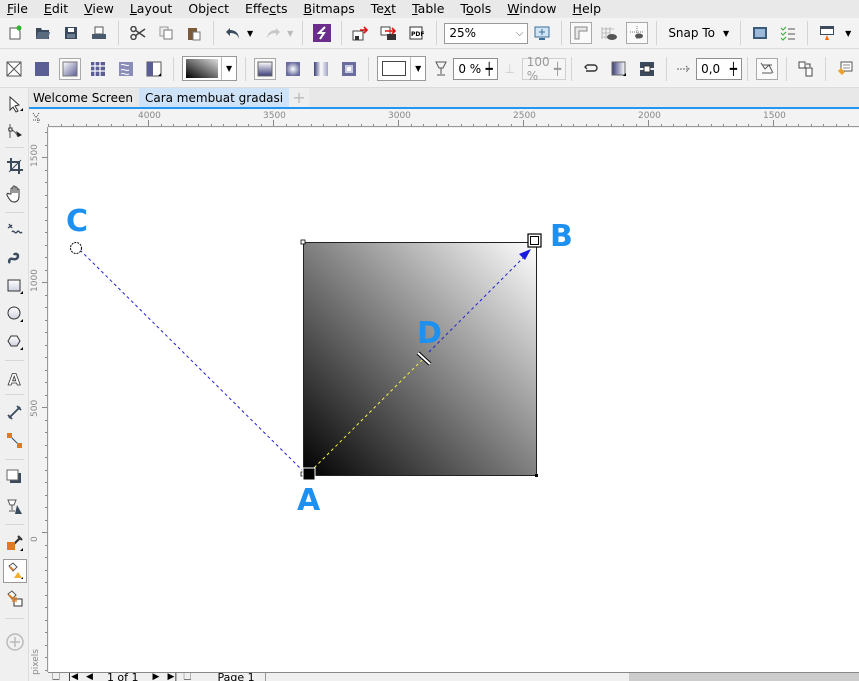 The width and height of the screenshot is (859, 681). I want to click on linear-fountain-fill-icon, so click(265, 68).